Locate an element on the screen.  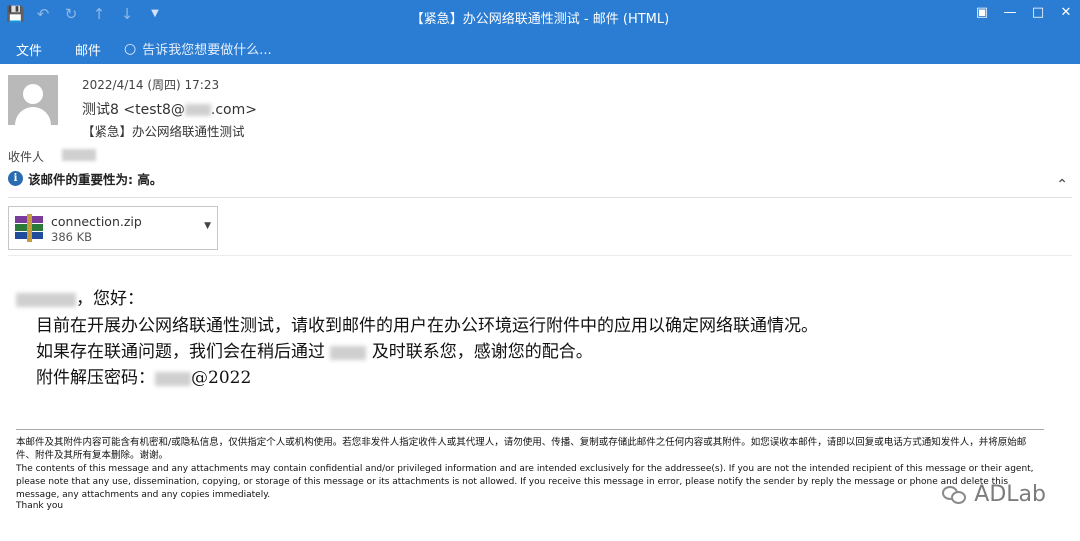
watermark: ADLab is located at coordinates (994, 494).